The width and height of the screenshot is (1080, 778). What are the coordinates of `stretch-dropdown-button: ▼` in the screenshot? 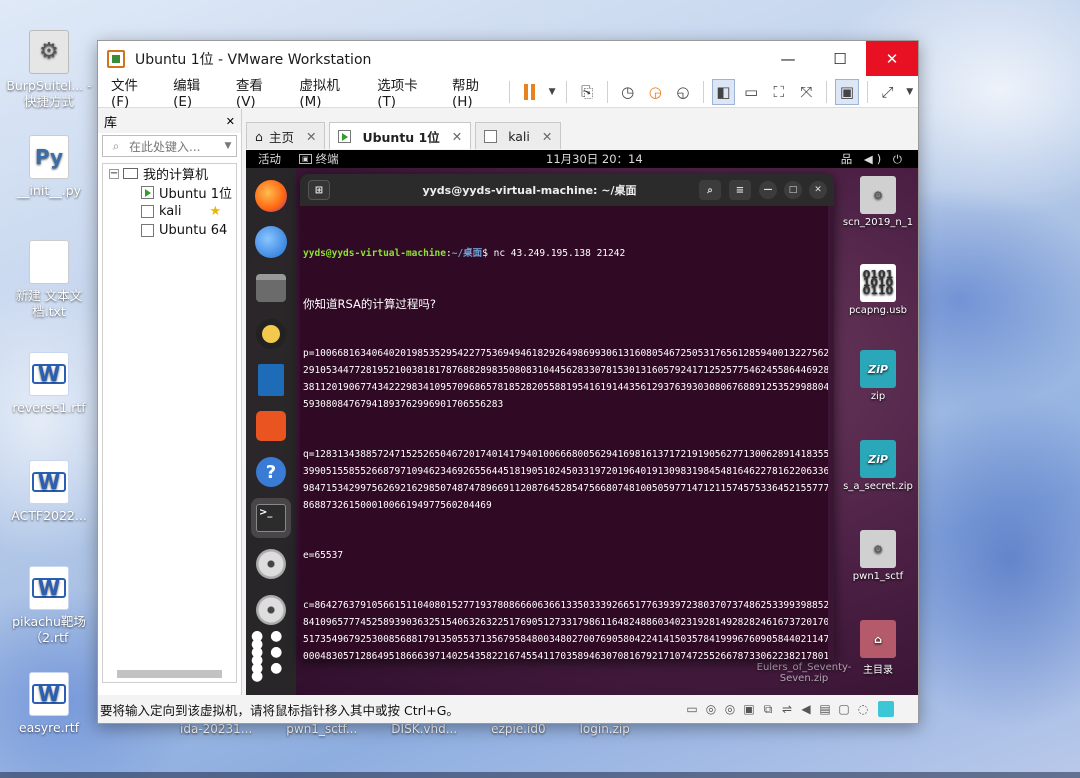 It's located at (909, 92).